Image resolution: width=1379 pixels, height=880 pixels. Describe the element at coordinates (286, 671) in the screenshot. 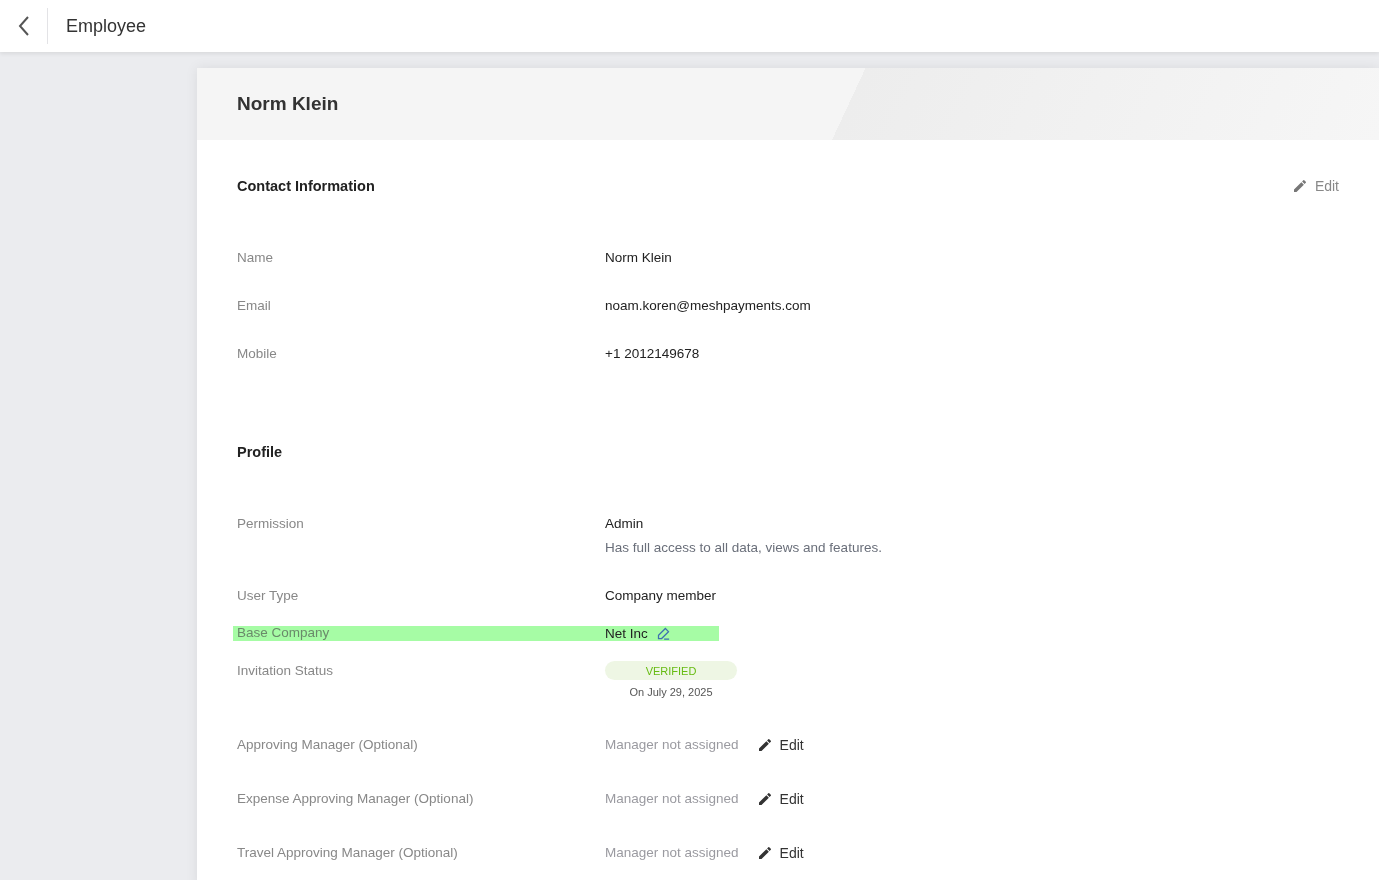

I see `field-label: Invitation Status` at that location.